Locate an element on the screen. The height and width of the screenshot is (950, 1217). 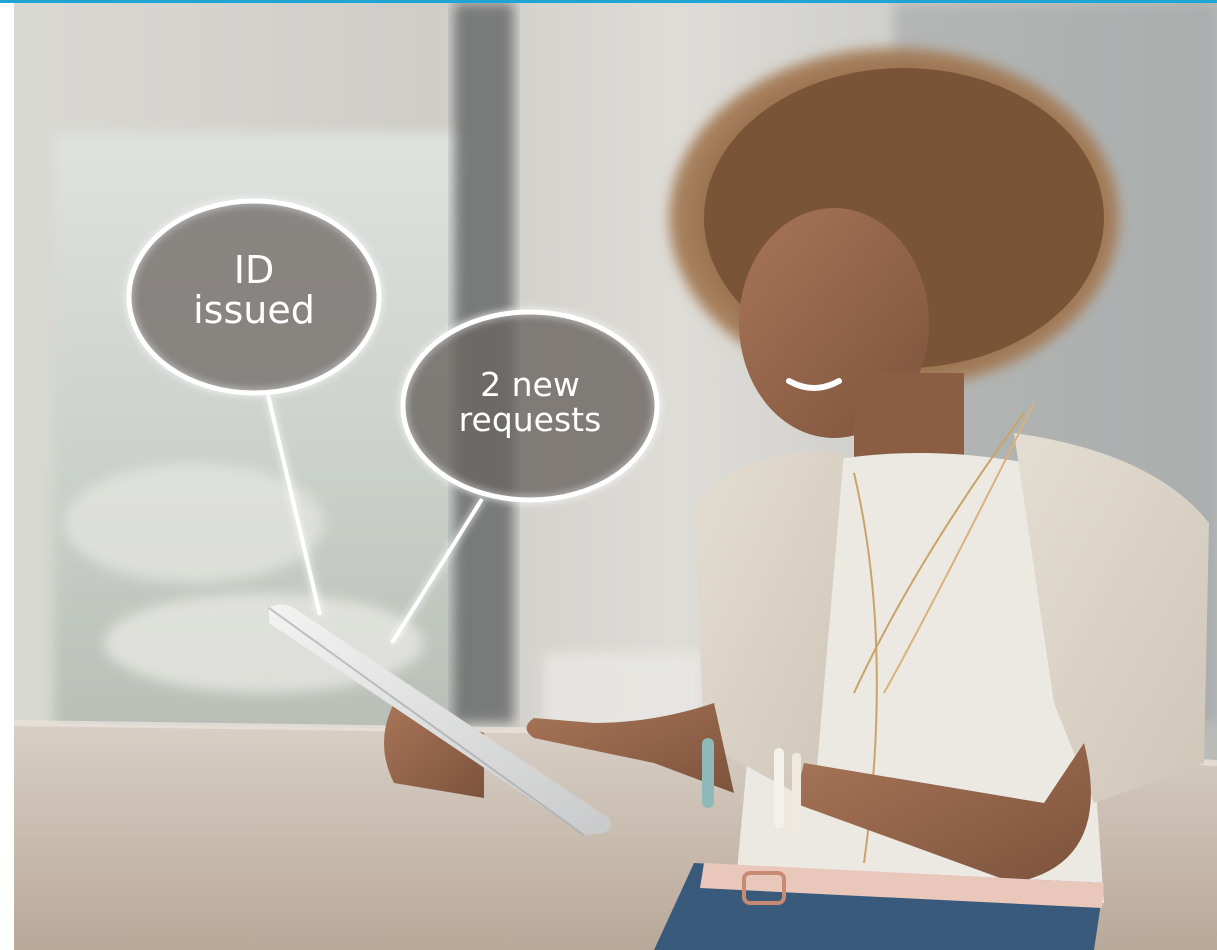
callout-new-requests-line2: requests is located at coordinates (530, 419).